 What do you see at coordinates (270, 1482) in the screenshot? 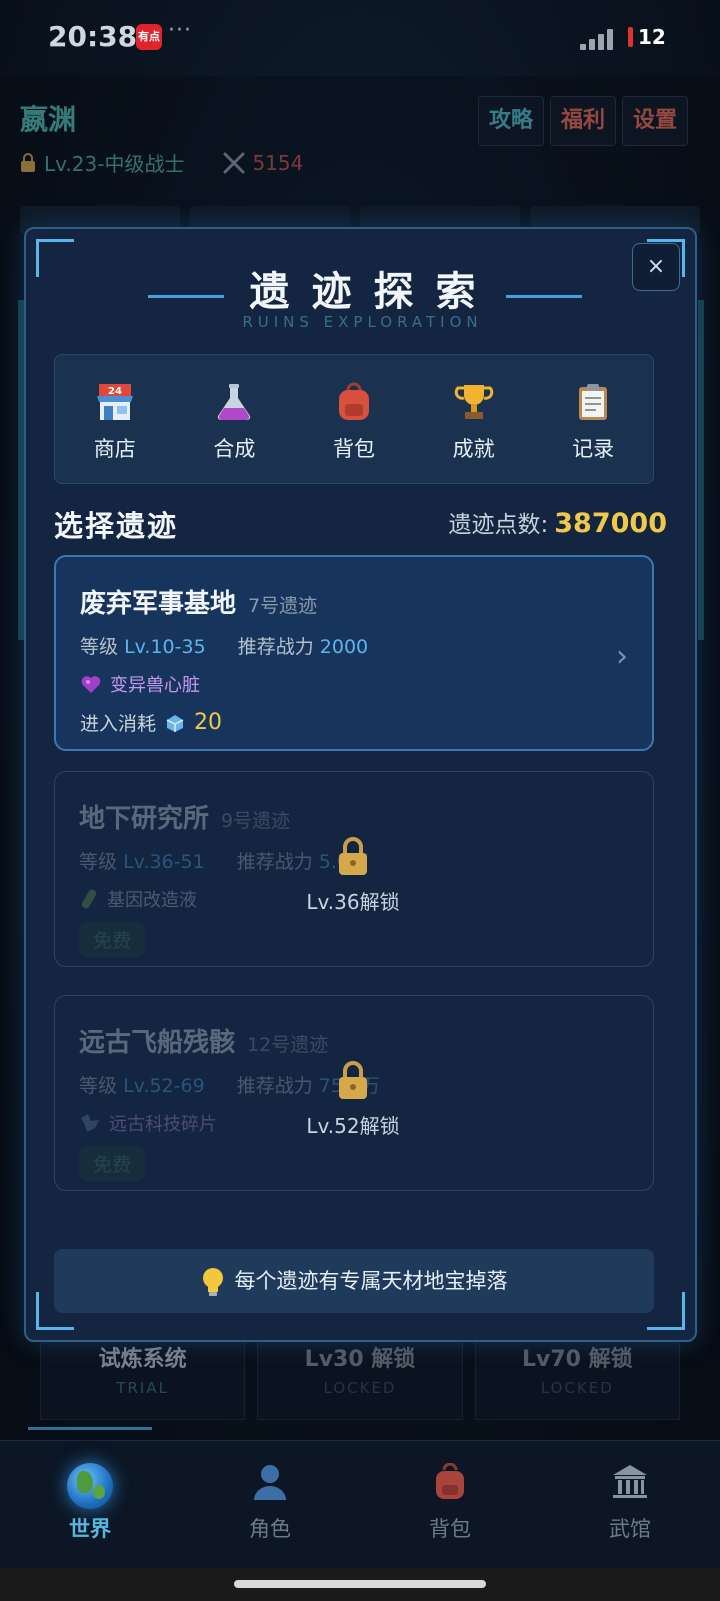
I see `person-icon` at bounding box center [270, 1482].